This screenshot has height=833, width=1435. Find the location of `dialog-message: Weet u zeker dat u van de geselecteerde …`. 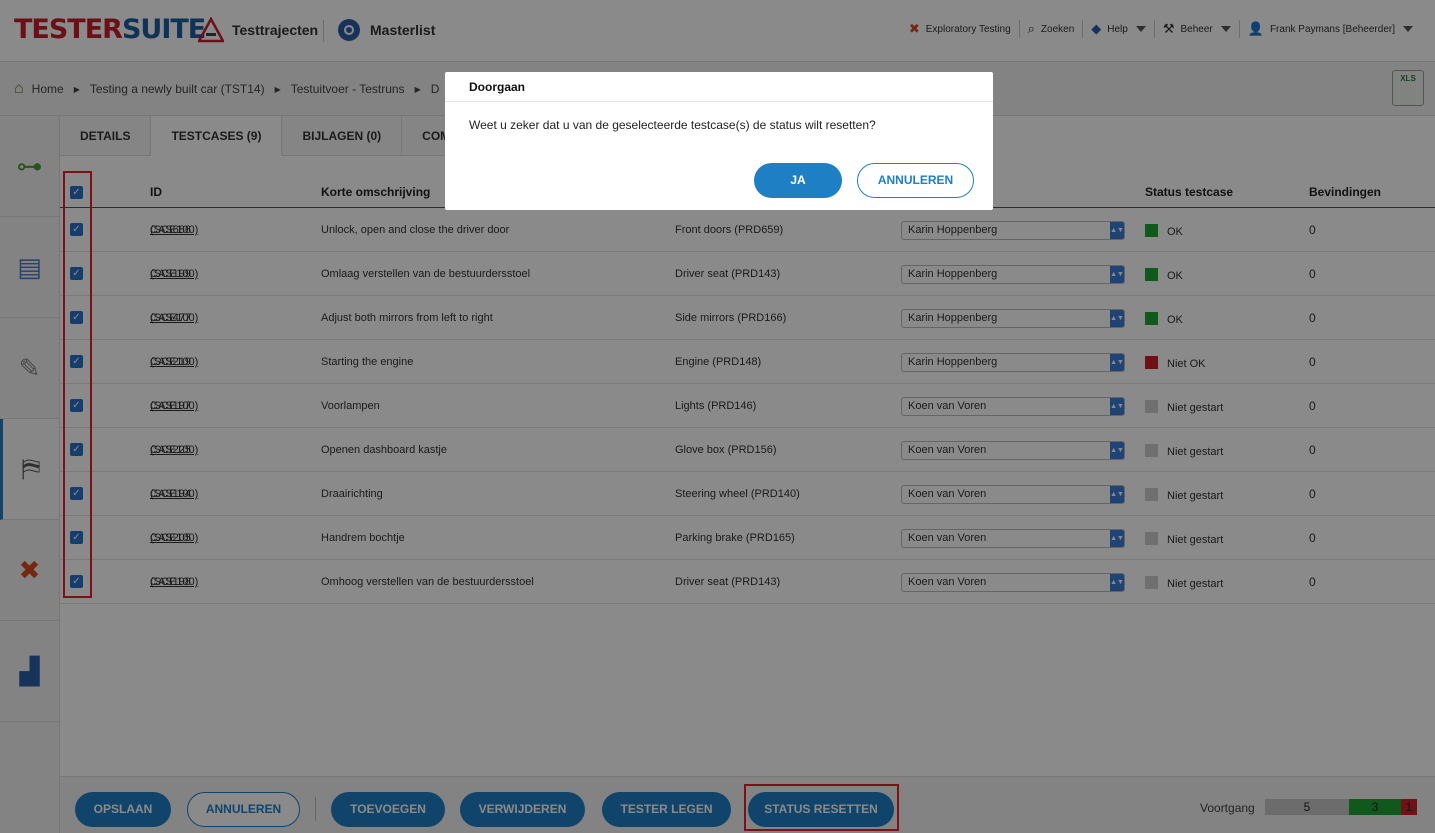

dialog-message: Weet u zeker dat u van de geselecteerde … is located at coordinates (672, 125).